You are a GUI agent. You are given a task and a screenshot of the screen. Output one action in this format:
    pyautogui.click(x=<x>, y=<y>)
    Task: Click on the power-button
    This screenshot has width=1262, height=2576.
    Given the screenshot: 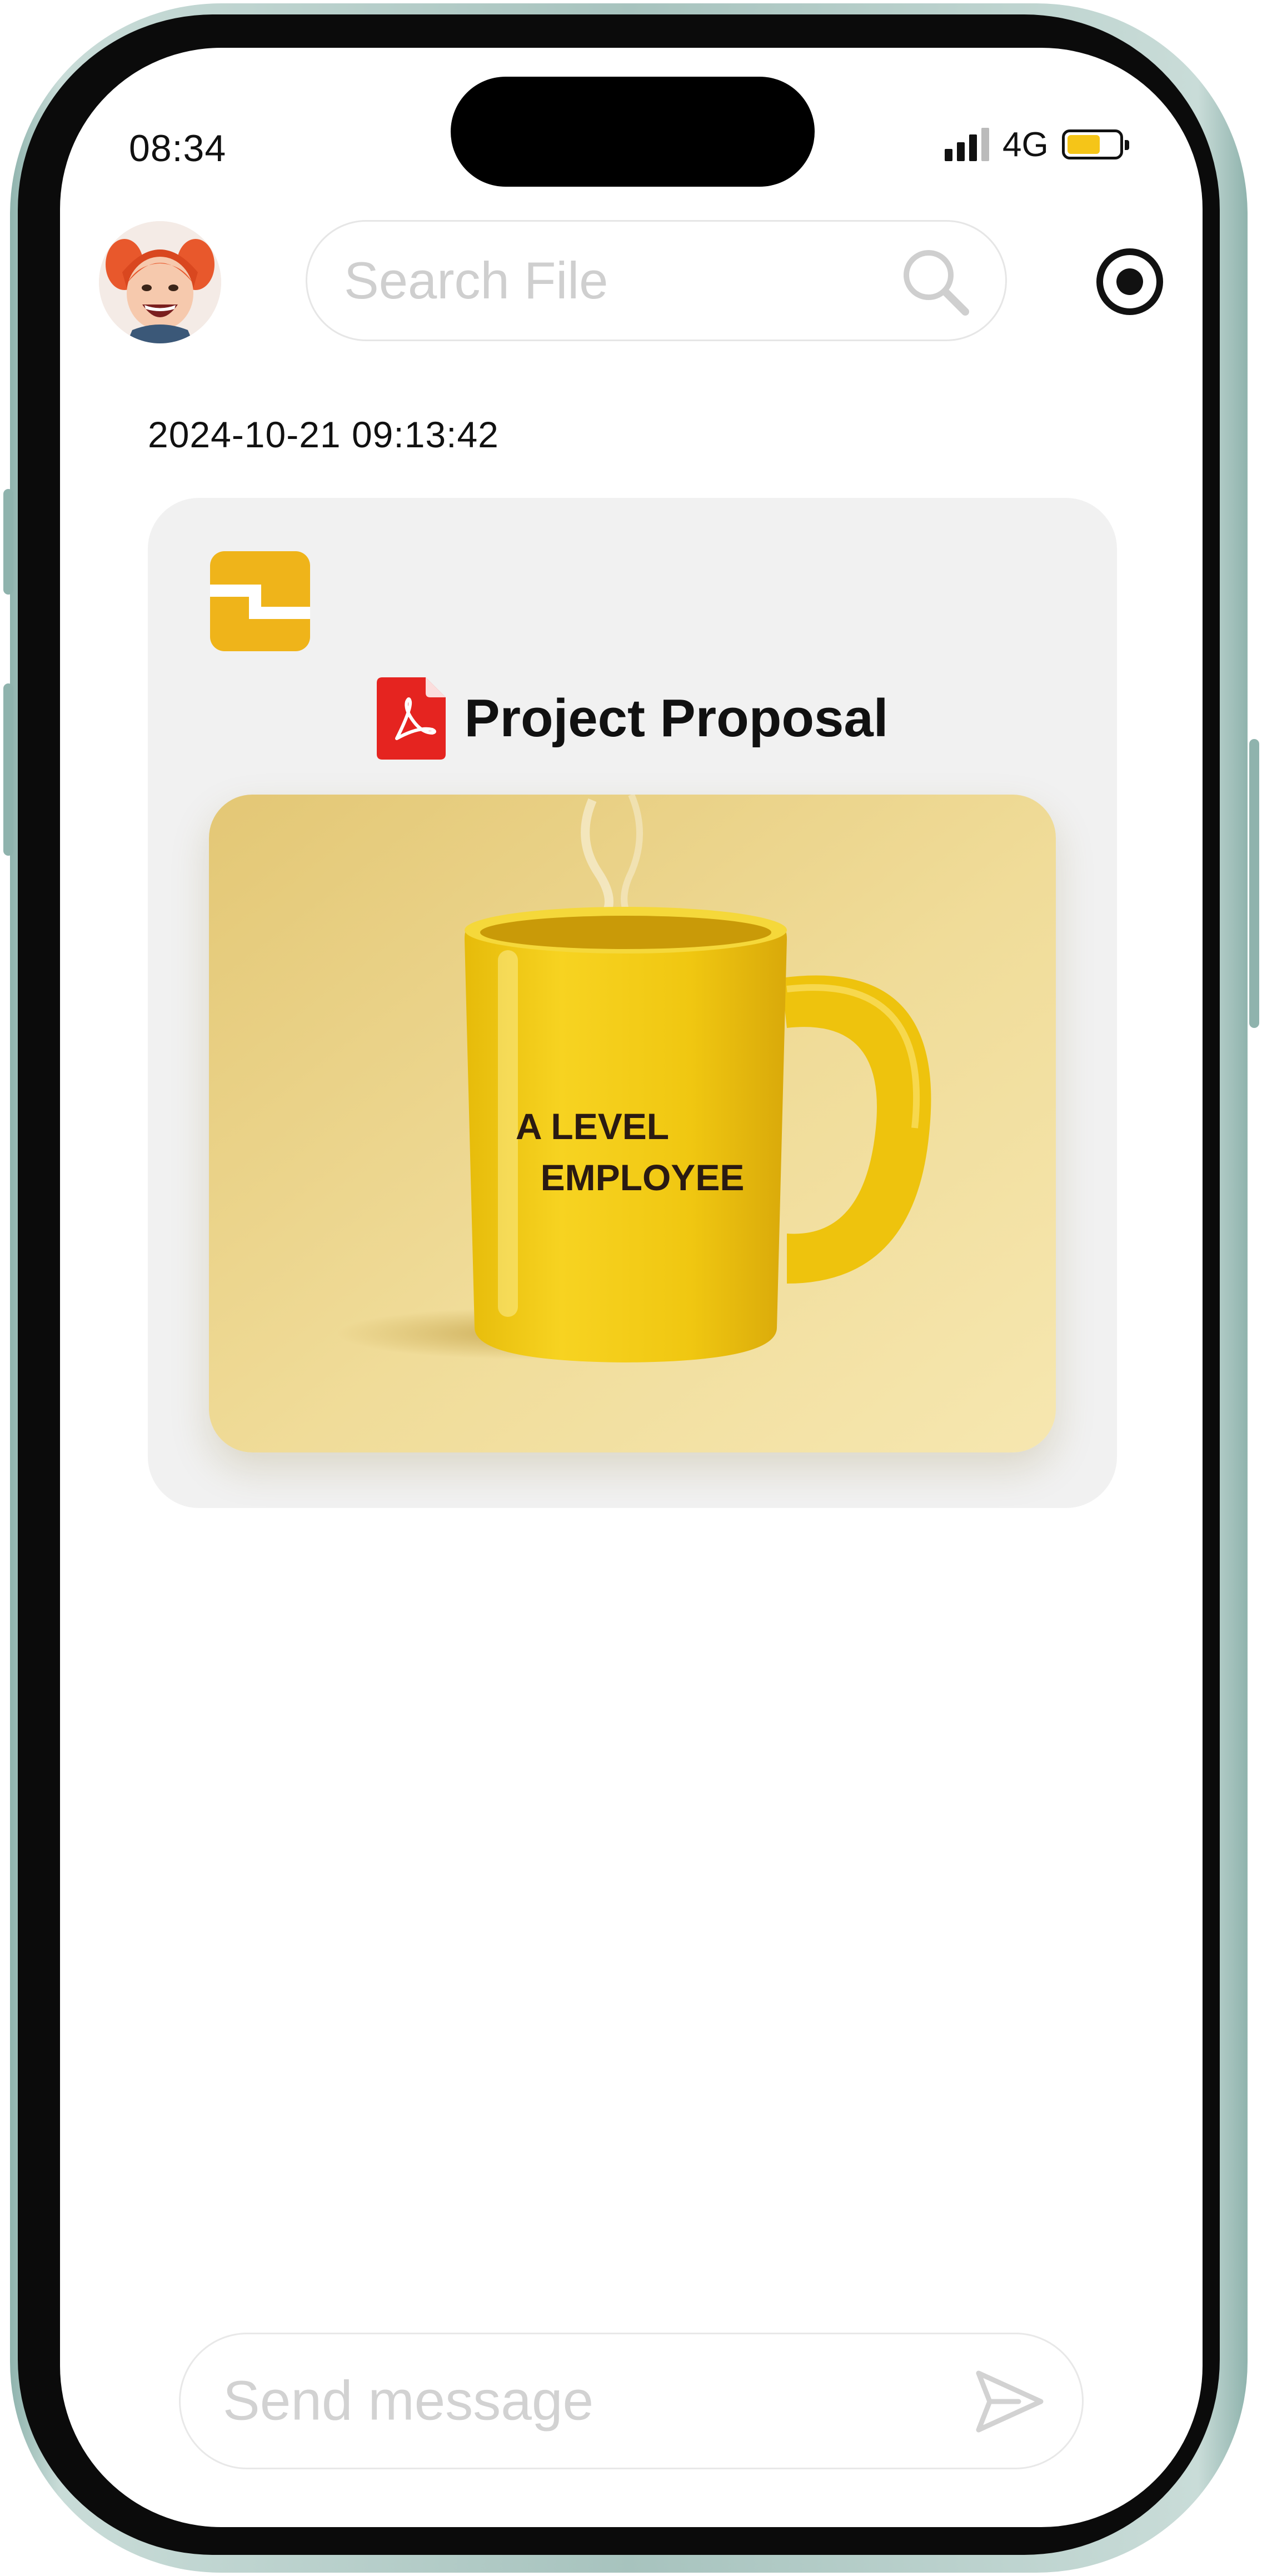 What is the action you would take?
    pyautogui.click(x=1254, y=883)
    